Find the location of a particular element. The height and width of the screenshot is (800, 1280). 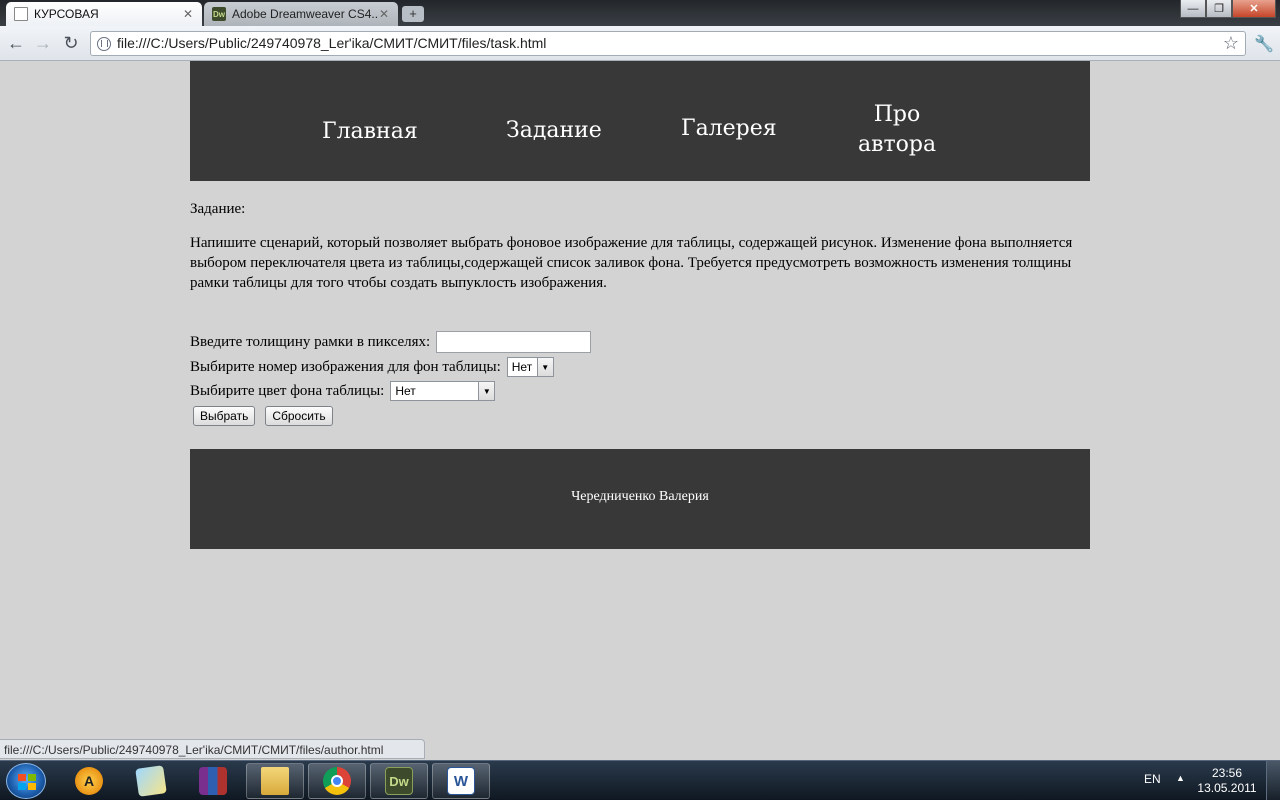

nav-link-about: Про автора is located at coordinates (897, 130).